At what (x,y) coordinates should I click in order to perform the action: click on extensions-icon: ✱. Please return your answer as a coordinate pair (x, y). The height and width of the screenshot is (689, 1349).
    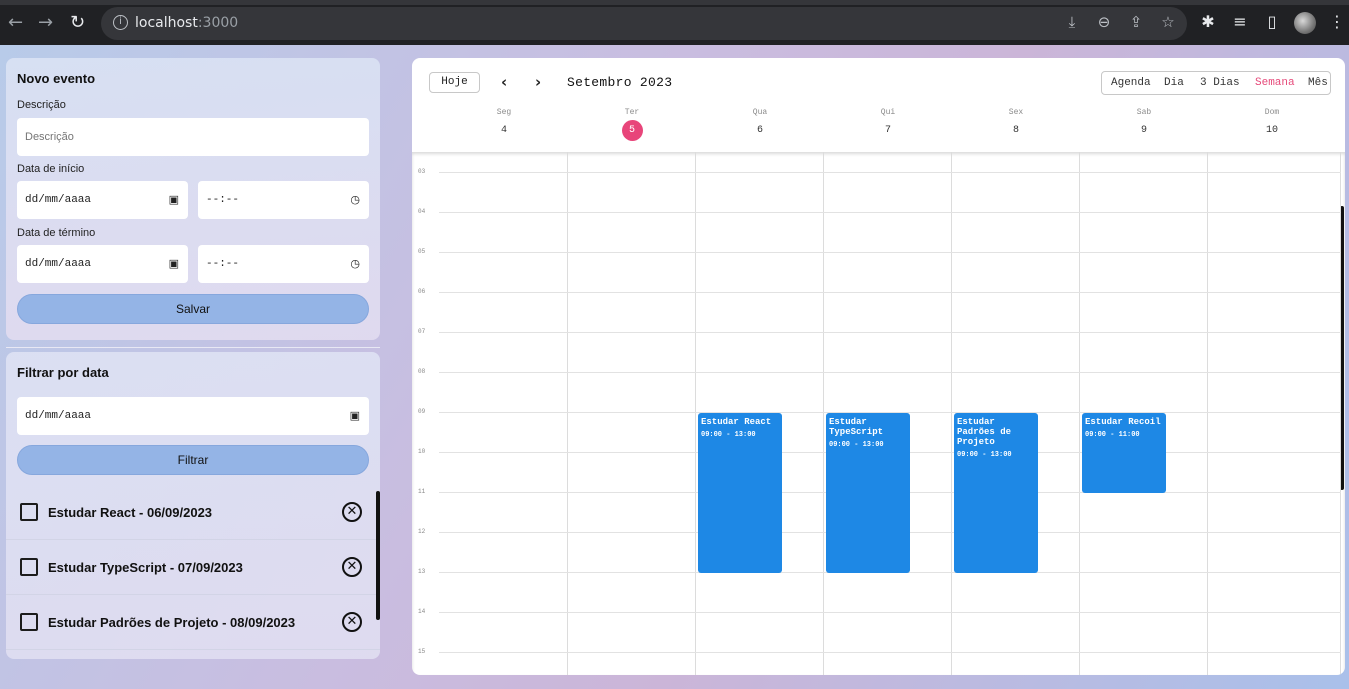
    Looking at the image, I should click on (1208, 22).